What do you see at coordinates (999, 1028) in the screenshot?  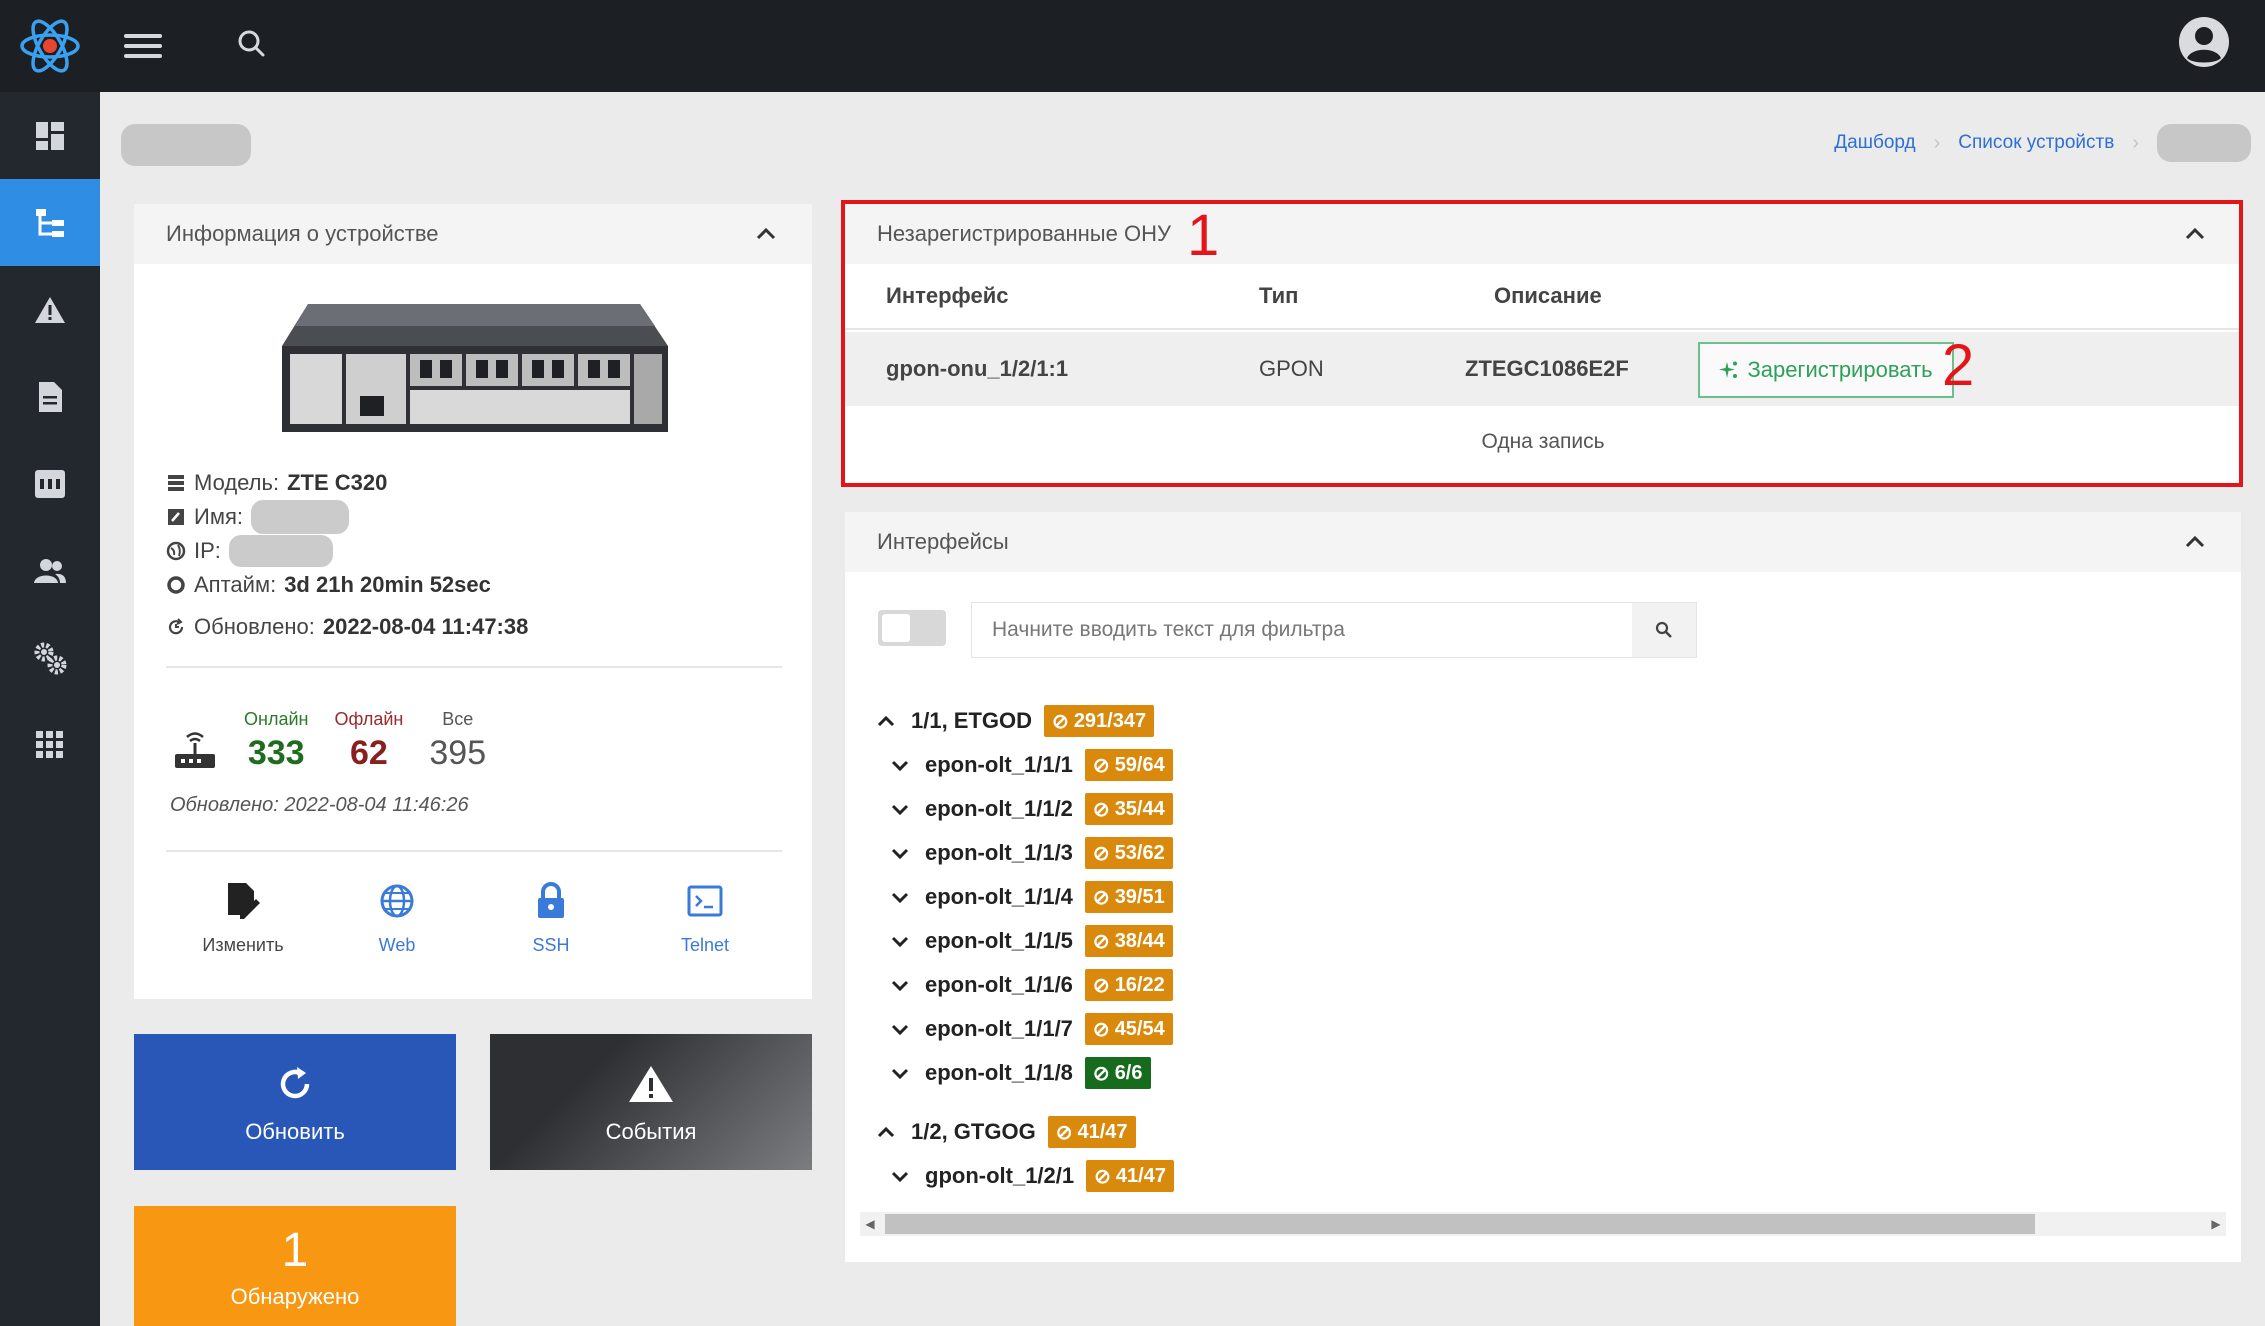 I see `item-name: epon-olt_1/1/7` at bounding box center [999, 1028].